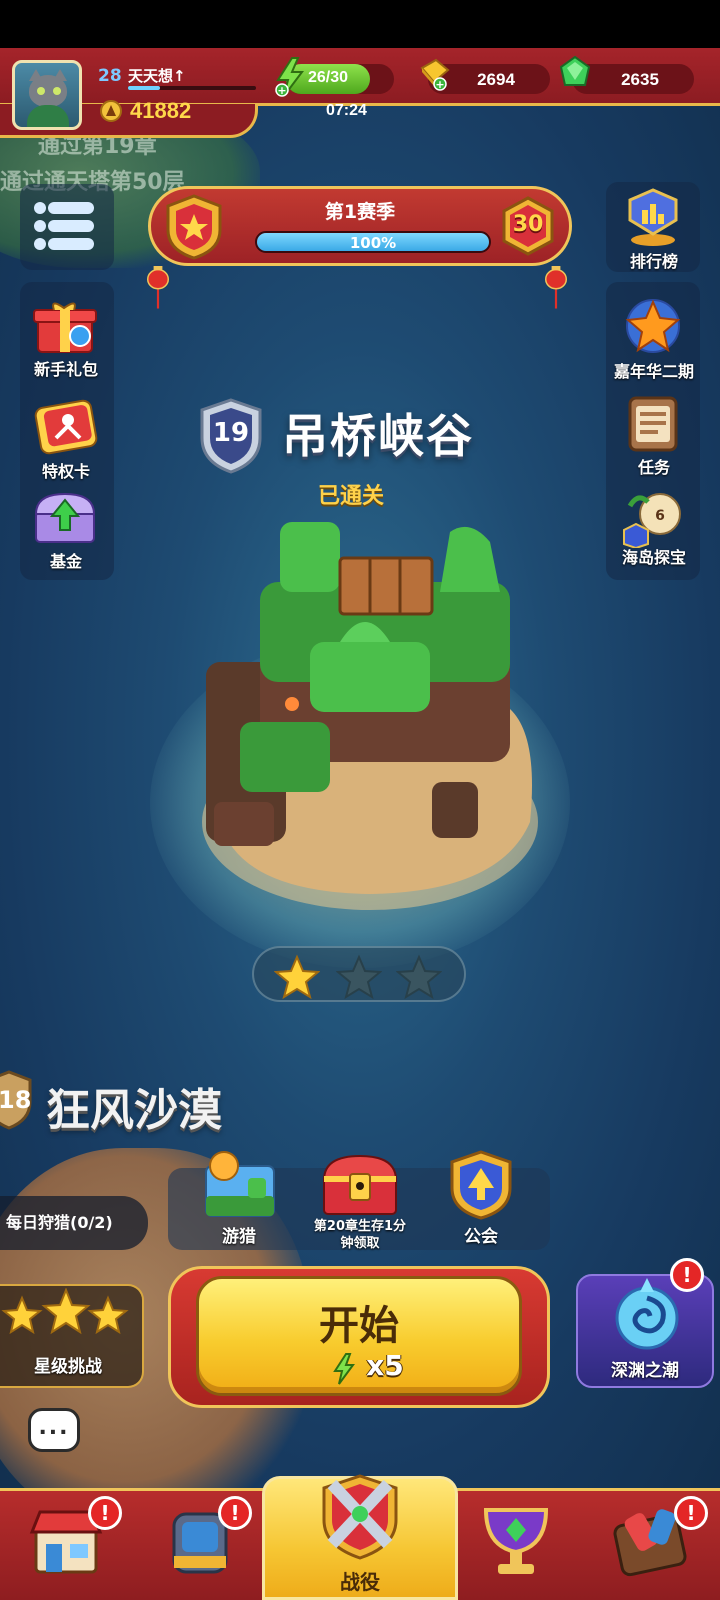 This screenshot has height=1600, width=720. What do you see at coordinates (68, 1367) in the screenshot?
I see `star-challenge-label: 星级挑战` at bounding box center [68, 1367].